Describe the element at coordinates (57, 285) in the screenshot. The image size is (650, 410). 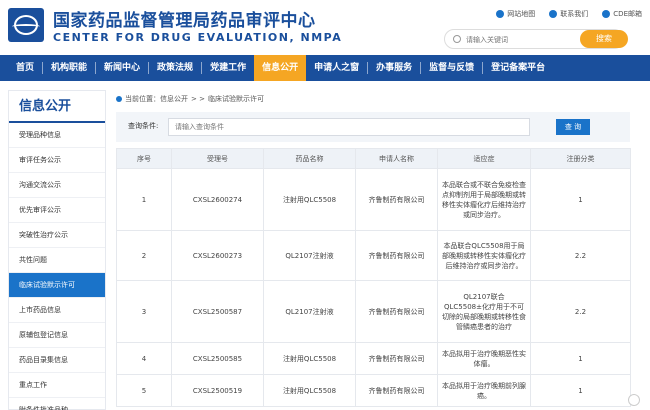
I see `sidebar-item-implied-approval: 临床试验默示许可` at that location.